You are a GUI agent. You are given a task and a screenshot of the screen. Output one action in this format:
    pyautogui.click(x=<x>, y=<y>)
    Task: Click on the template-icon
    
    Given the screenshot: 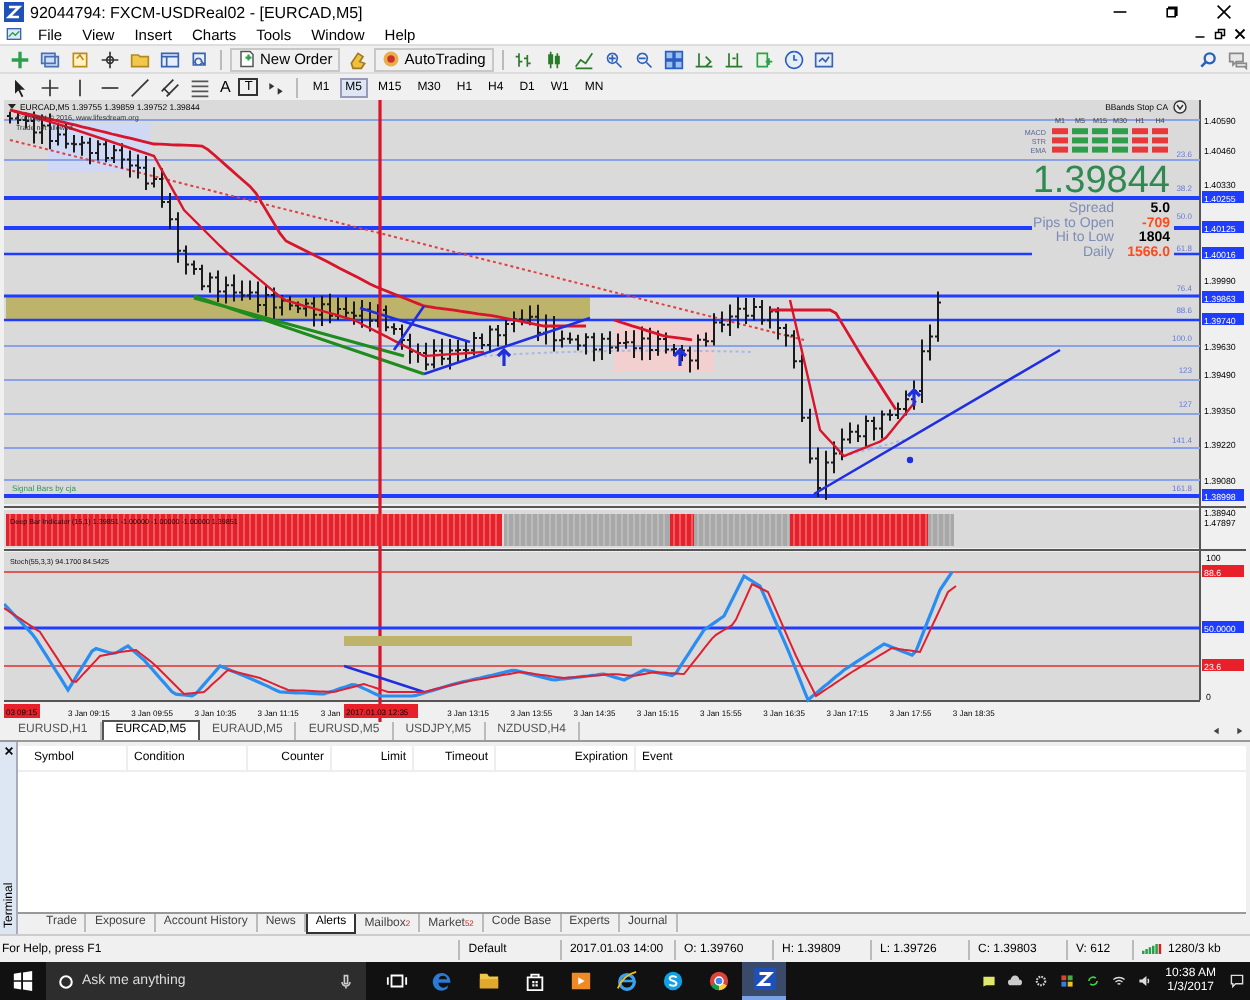 What is the action you would take?
    pyautogui.click(x=824, y=59)
    